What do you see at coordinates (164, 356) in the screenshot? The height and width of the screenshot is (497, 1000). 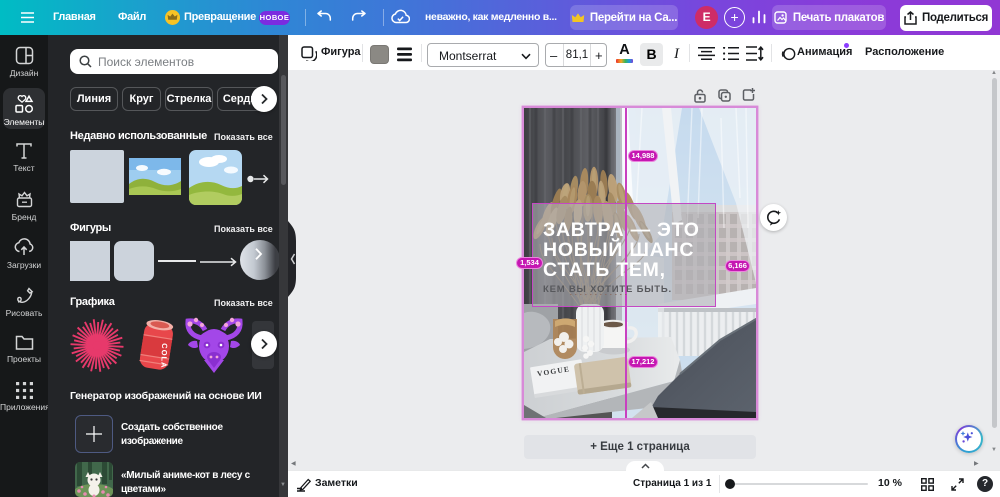 I see `svg-text: COLA` at bounding box center [164, 356].